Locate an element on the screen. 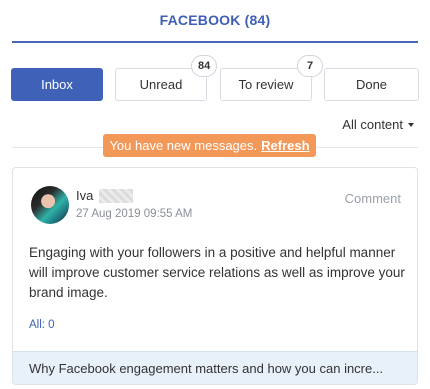 The image size is (430, 389). all-count-link: All: 0 is located at coordinates (42, 325).